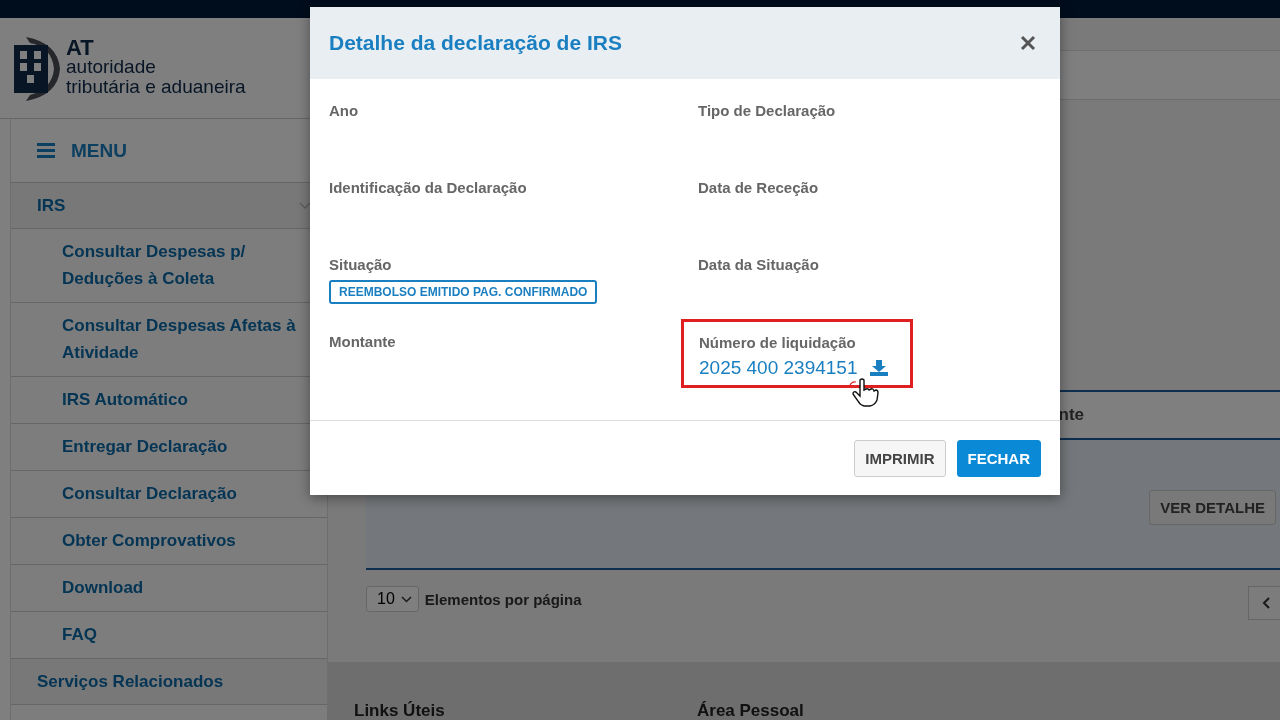 The height and width of the screenshot is (720, 1280). Describe the element at coordinates (392, 599) in the screenshot. I see `page-size-select: 10` at that location.